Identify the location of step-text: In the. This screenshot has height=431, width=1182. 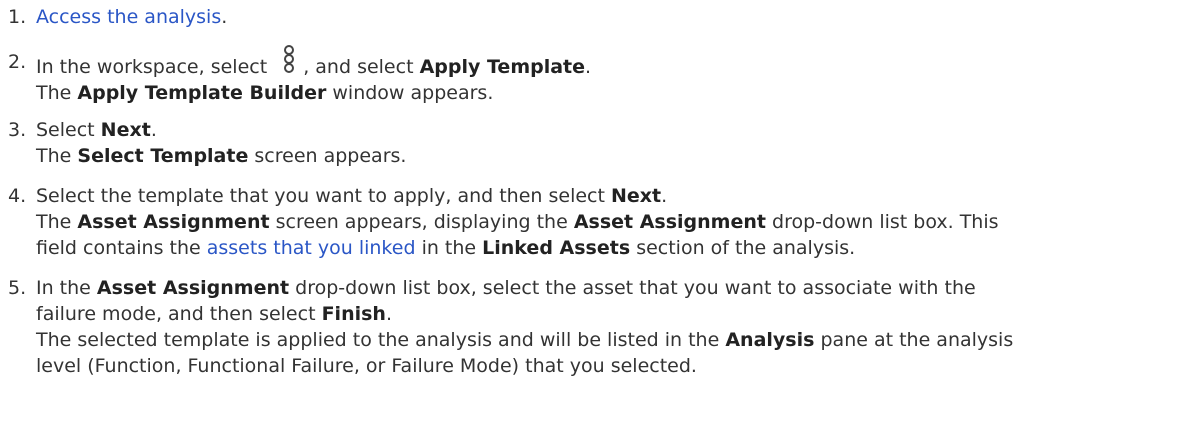
(63, 288).